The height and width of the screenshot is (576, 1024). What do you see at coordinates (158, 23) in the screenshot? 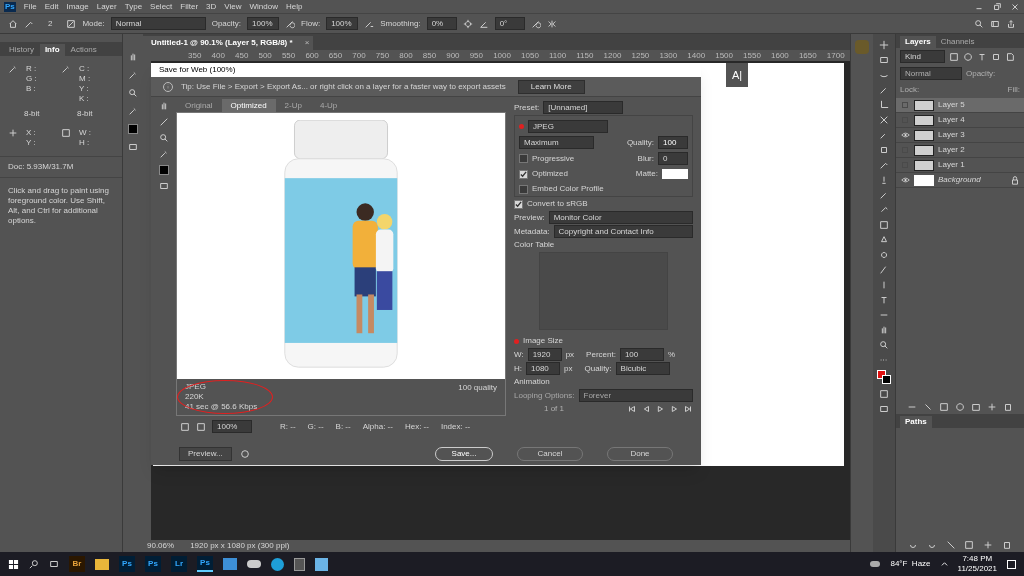
I see `mode-dropdown: Normal` at bounding box center [158, 23].